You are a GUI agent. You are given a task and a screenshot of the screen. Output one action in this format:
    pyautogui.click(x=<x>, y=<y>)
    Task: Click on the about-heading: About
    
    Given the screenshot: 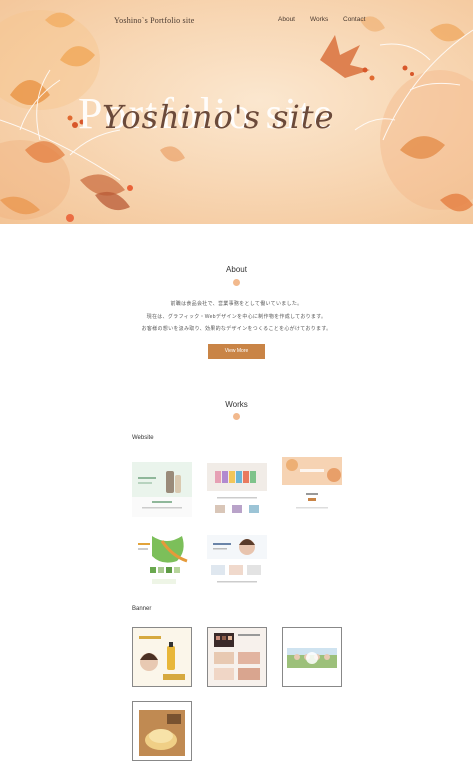 What is the action you would take?
    pyautogui.click(x=236, y=269)
    